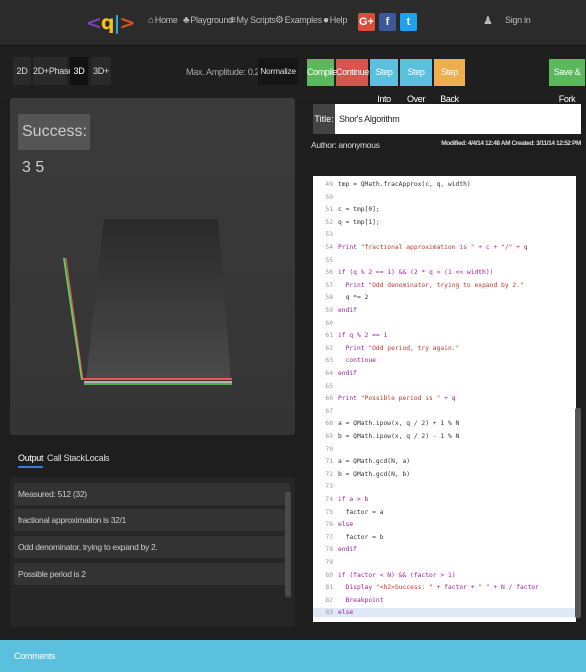  I want to click on line-number: 67, so click(323, 411).